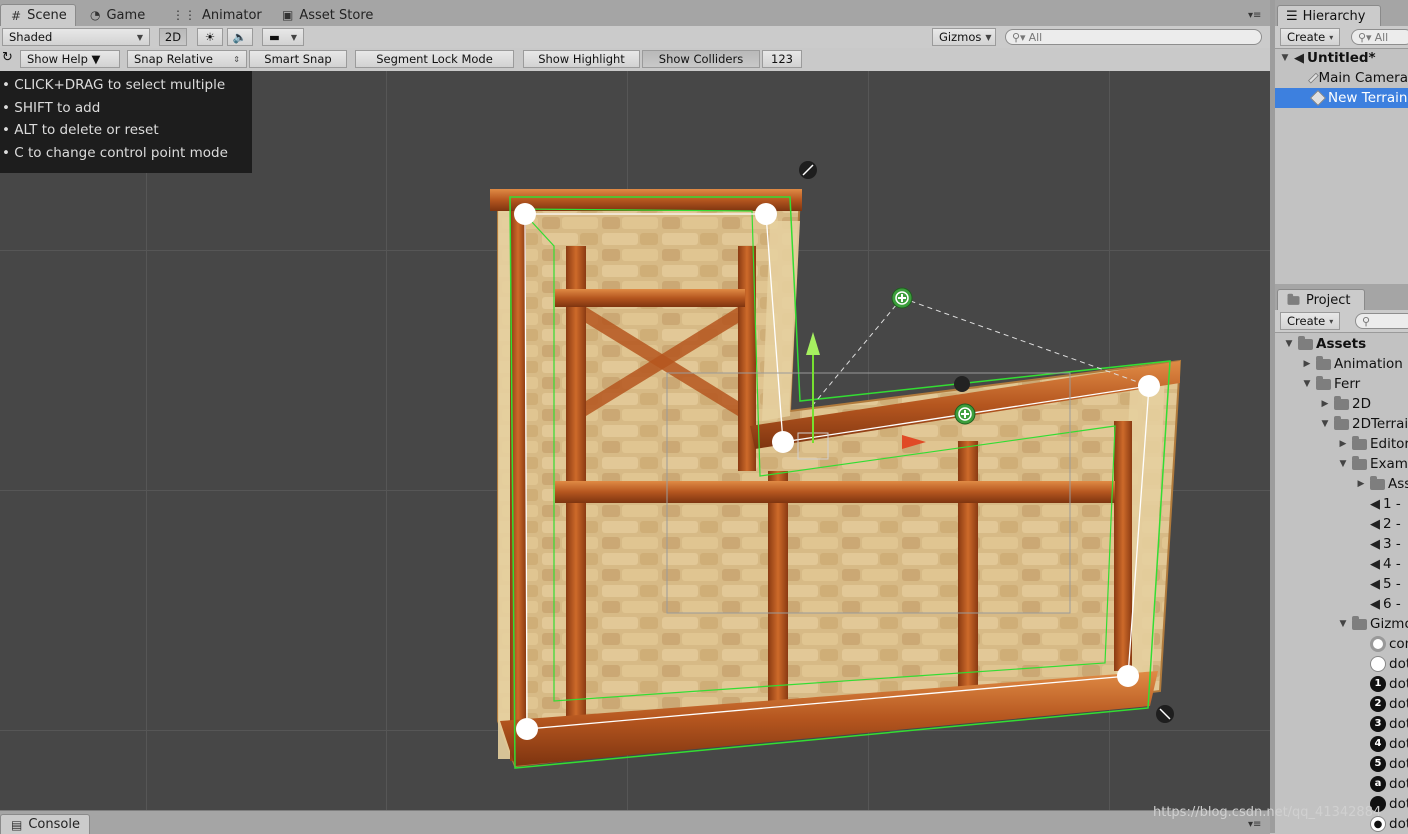  I want to click on audio-toggle: 🔈, so click(240, 37).